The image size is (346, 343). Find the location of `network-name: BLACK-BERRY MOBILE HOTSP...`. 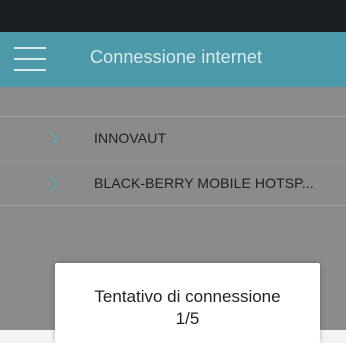

network-name: BLACK-BERRY MOBILE HOTSP... is located at coordinates (204, 183).